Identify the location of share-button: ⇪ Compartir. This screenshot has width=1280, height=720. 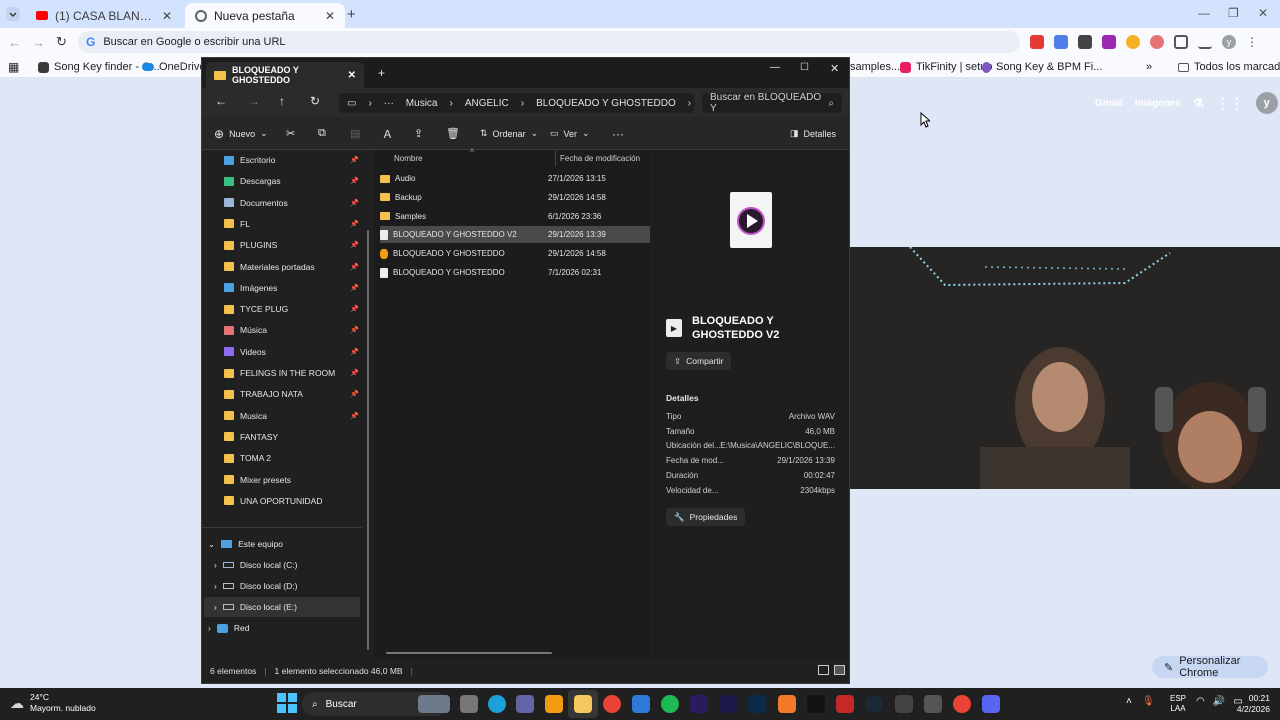
(699, 361).